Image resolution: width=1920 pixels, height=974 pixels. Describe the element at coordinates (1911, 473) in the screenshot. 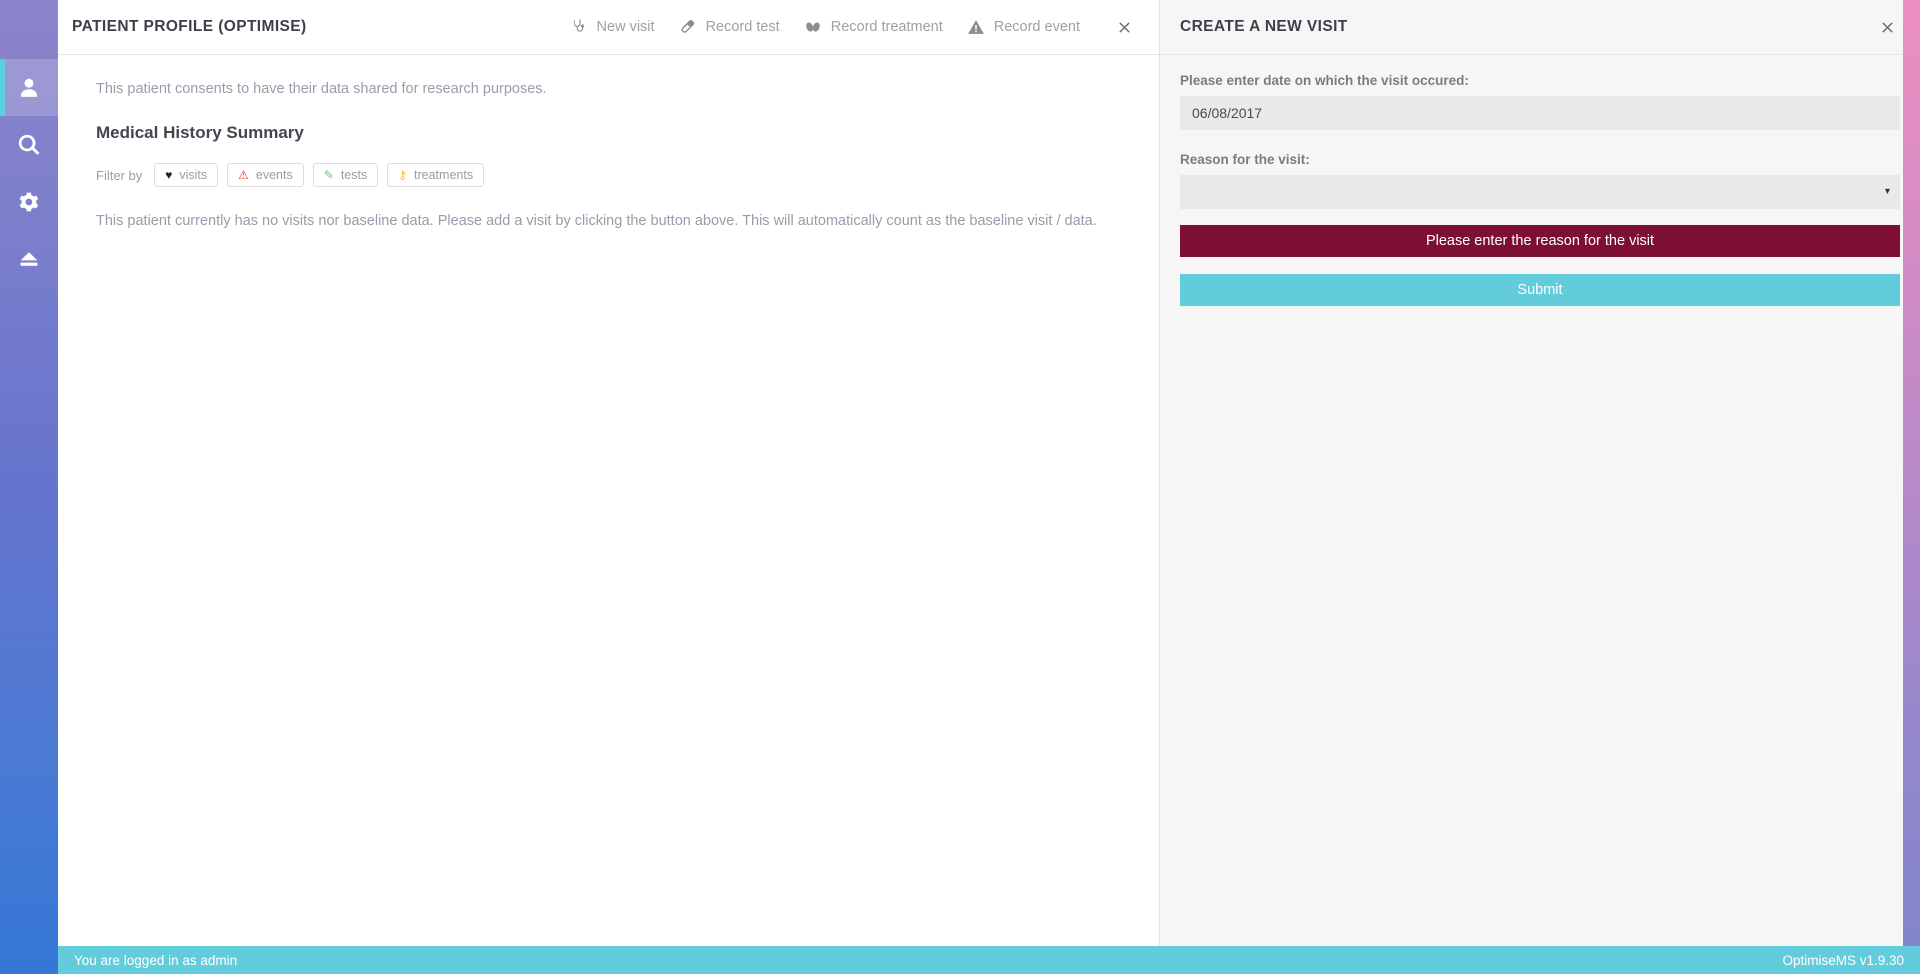

I see `decorative-edge-strip` at that location.